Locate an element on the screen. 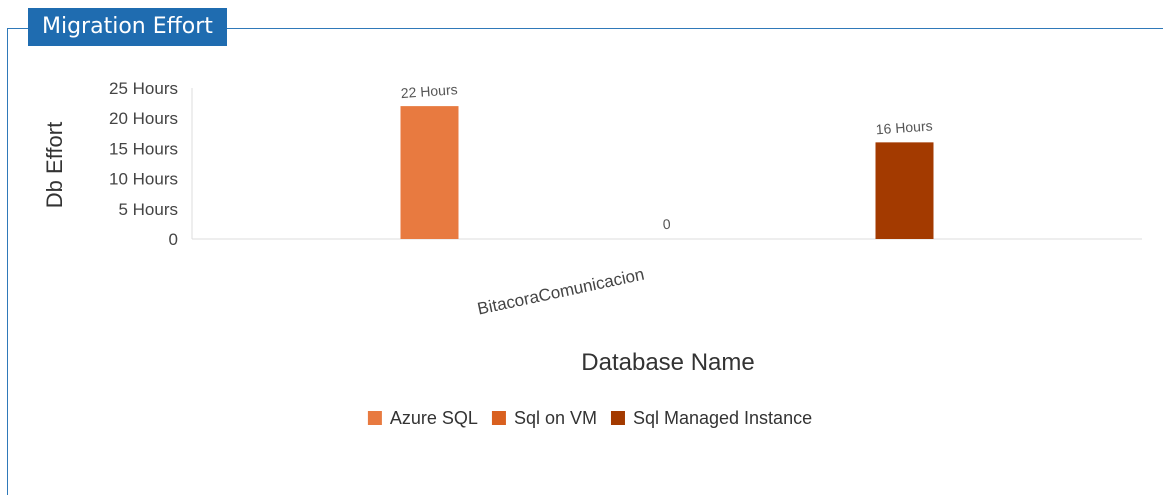 The image size is (1163, 495). legend-label: Sql on VM is located at coordinates (555, 418).